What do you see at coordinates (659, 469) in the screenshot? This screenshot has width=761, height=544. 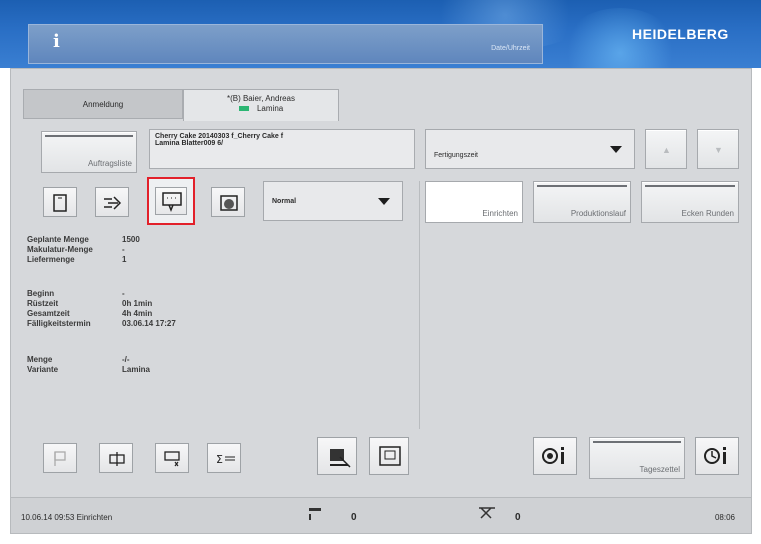 I see `tageszettel-label: Tageszettel` at bounding box center [659, 469].